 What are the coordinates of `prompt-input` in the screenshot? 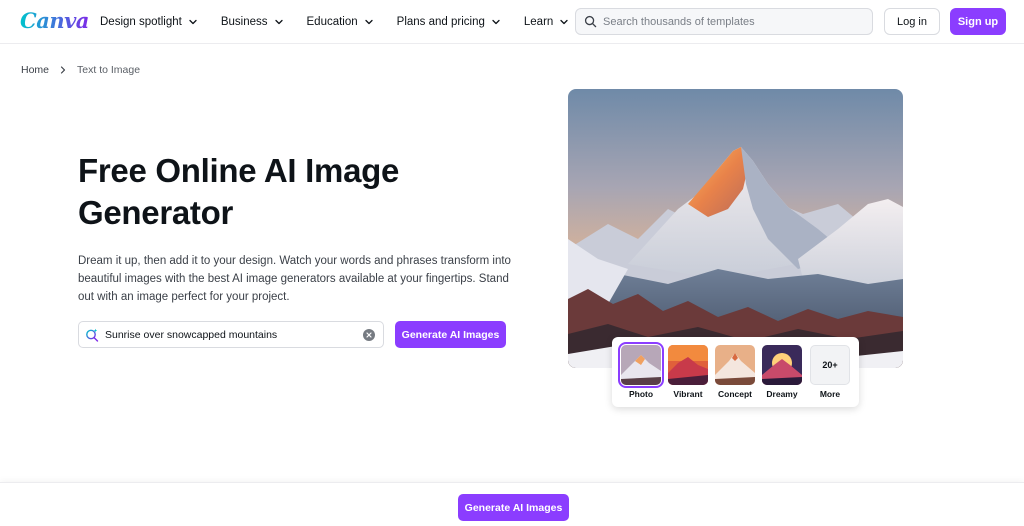 It's located at (230, 334).